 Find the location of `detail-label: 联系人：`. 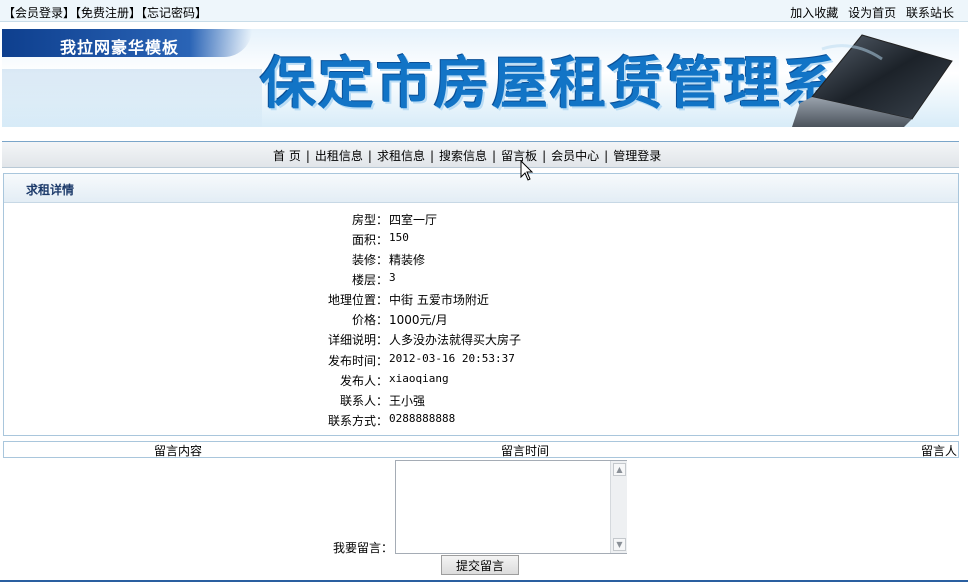

detail-label: 联系人： is located at coordinates (363, 401).